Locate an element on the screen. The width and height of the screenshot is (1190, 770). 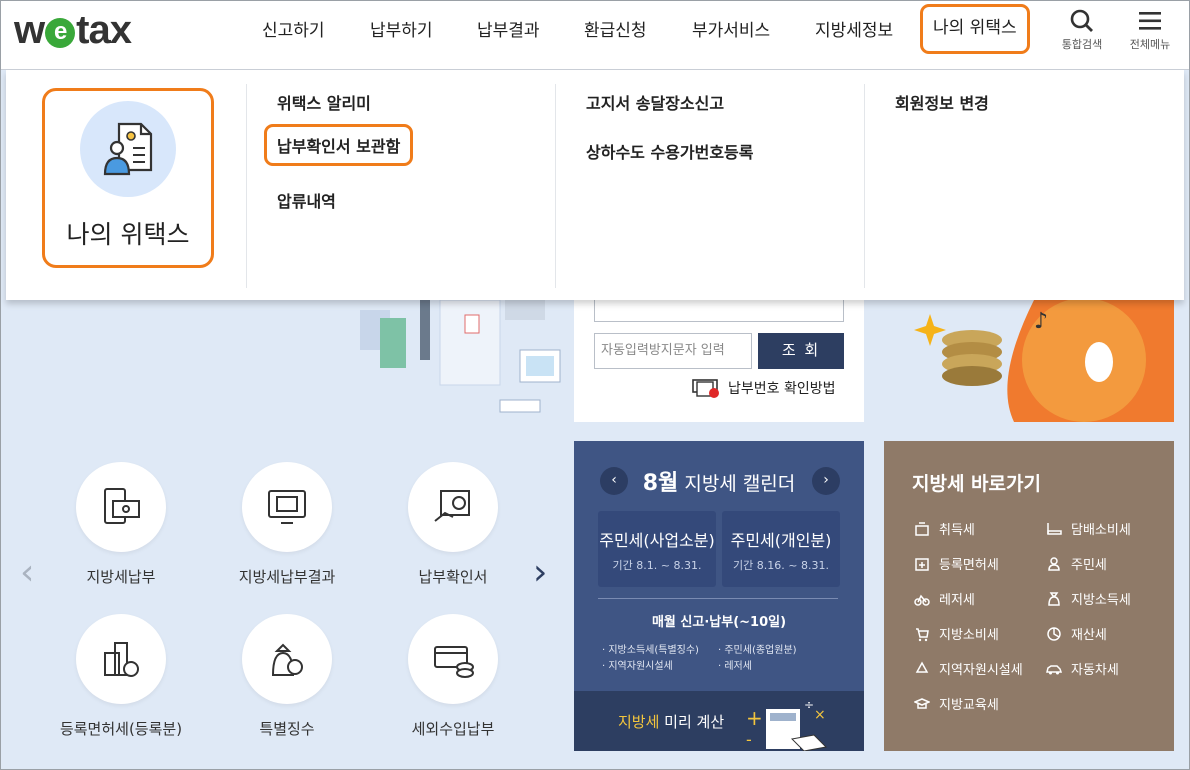
shortcut-resident-tax: 주민세 is located at coordinates (1076, 563).